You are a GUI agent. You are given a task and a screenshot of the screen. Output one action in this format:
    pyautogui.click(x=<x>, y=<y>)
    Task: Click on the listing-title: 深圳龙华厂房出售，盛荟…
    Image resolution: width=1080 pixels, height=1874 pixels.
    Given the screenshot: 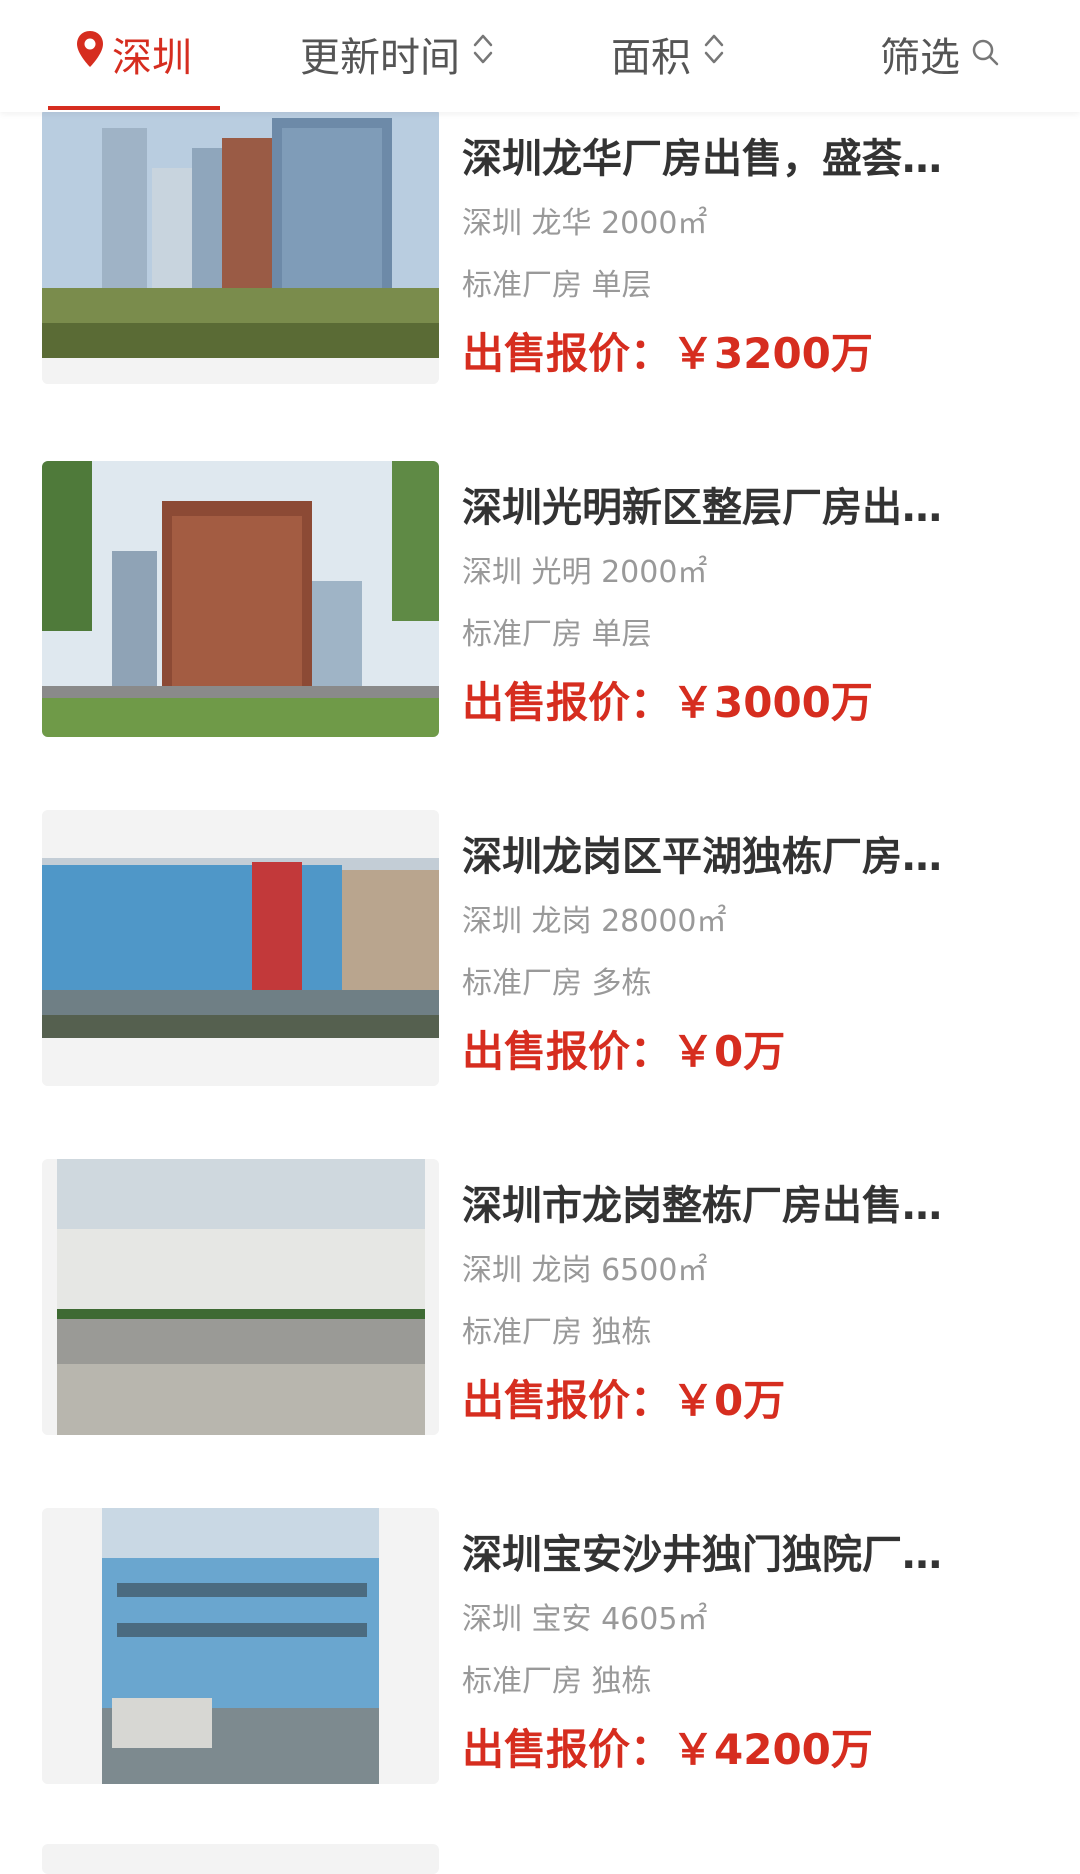 What is the action you would take?
    pyautogui.click(x=732, y=155)
    